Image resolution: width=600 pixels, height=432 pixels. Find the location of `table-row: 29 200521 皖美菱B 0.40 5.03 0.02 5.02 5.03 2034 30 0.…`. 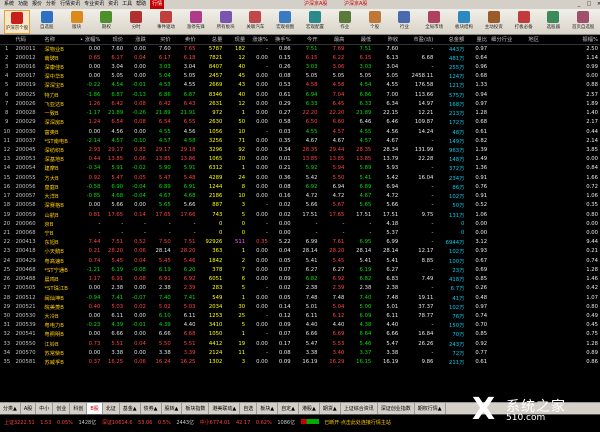

table-row: 29 200521 皖美菱B 0.40 5.03 0.02 5.02 5.03 2034 30 0.… is located at coordinates (300, 306).